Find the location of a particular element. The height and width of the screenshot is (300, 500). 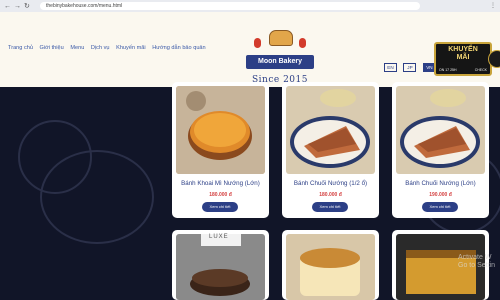

product-name: Bánh Chuối Nướng (Lớn) is located at coordinates (440, 183).